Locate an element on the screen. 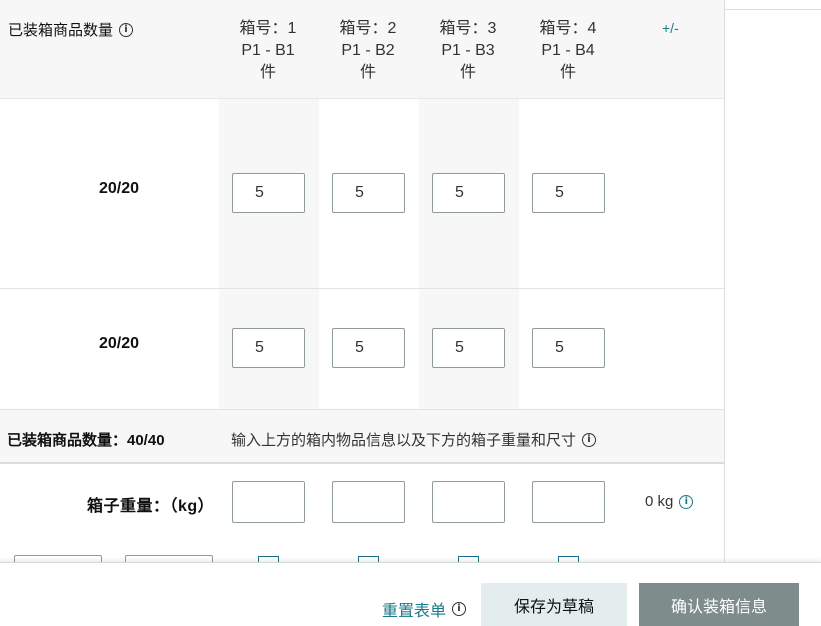 The height and width of the screenshot is (626, 821). box-weight-label: 箱子重量：（kg） is located at coordinates (151, 506).